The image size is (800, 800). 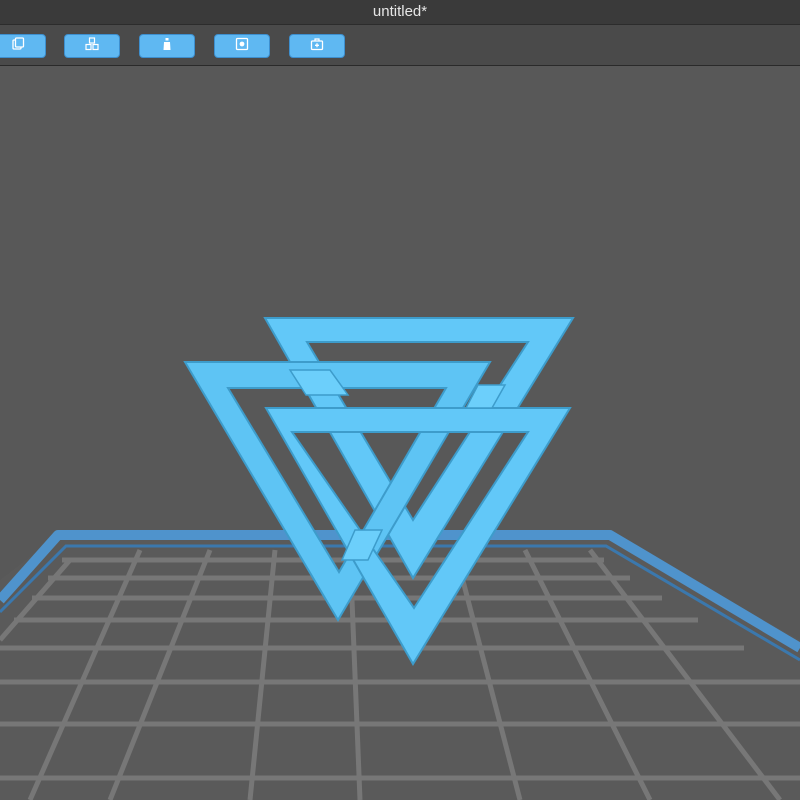 I want to click on toolbar, so click(x=400, y=45).